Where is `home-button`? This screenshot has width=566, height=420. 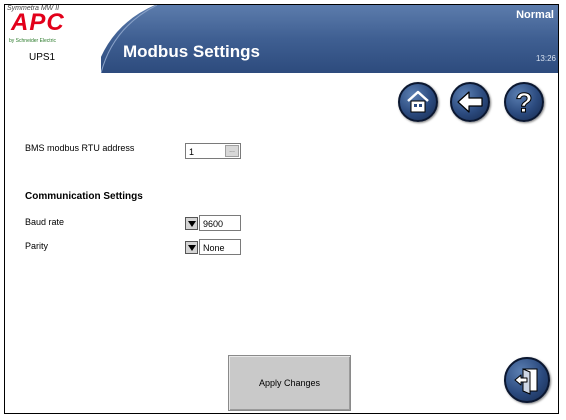 home-button is located at coordinates (418, 102).